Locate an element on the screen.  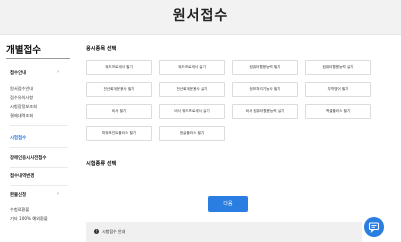
info-icon: ! is located at coordinates (96, 231).